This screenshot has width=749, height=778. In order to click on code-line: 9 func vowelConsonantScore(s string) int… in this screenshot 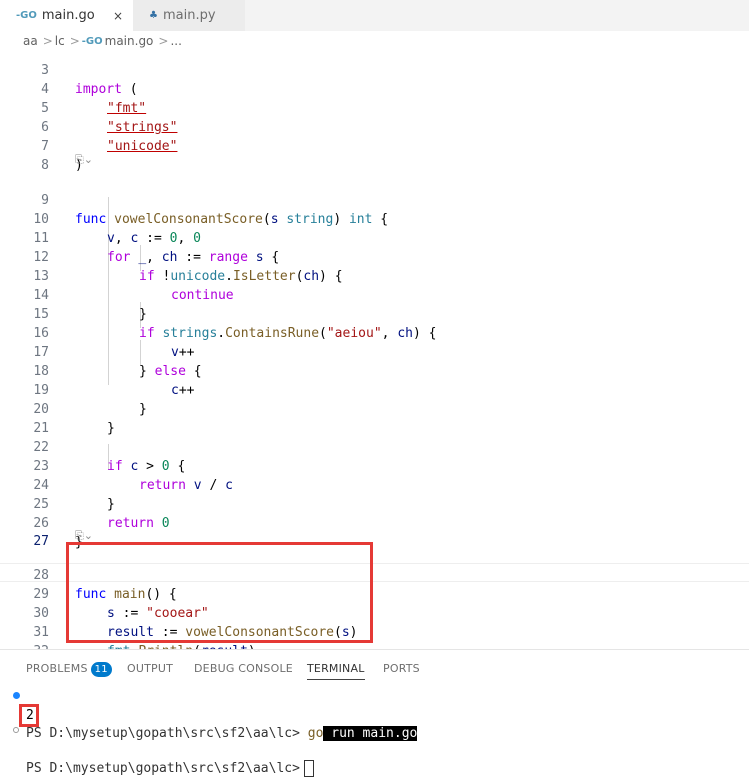, I will do `click(215, 210)`.